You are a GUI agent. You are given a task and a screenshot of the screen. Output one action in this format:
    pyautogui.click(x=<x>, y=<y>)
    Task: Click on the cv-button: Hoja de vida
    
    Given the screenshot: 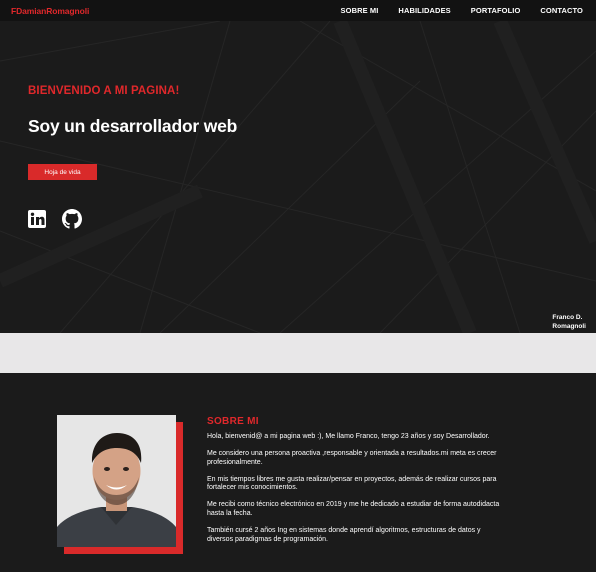 What is the action you would take?
    pyautogui.click(x=62, y=172)
    